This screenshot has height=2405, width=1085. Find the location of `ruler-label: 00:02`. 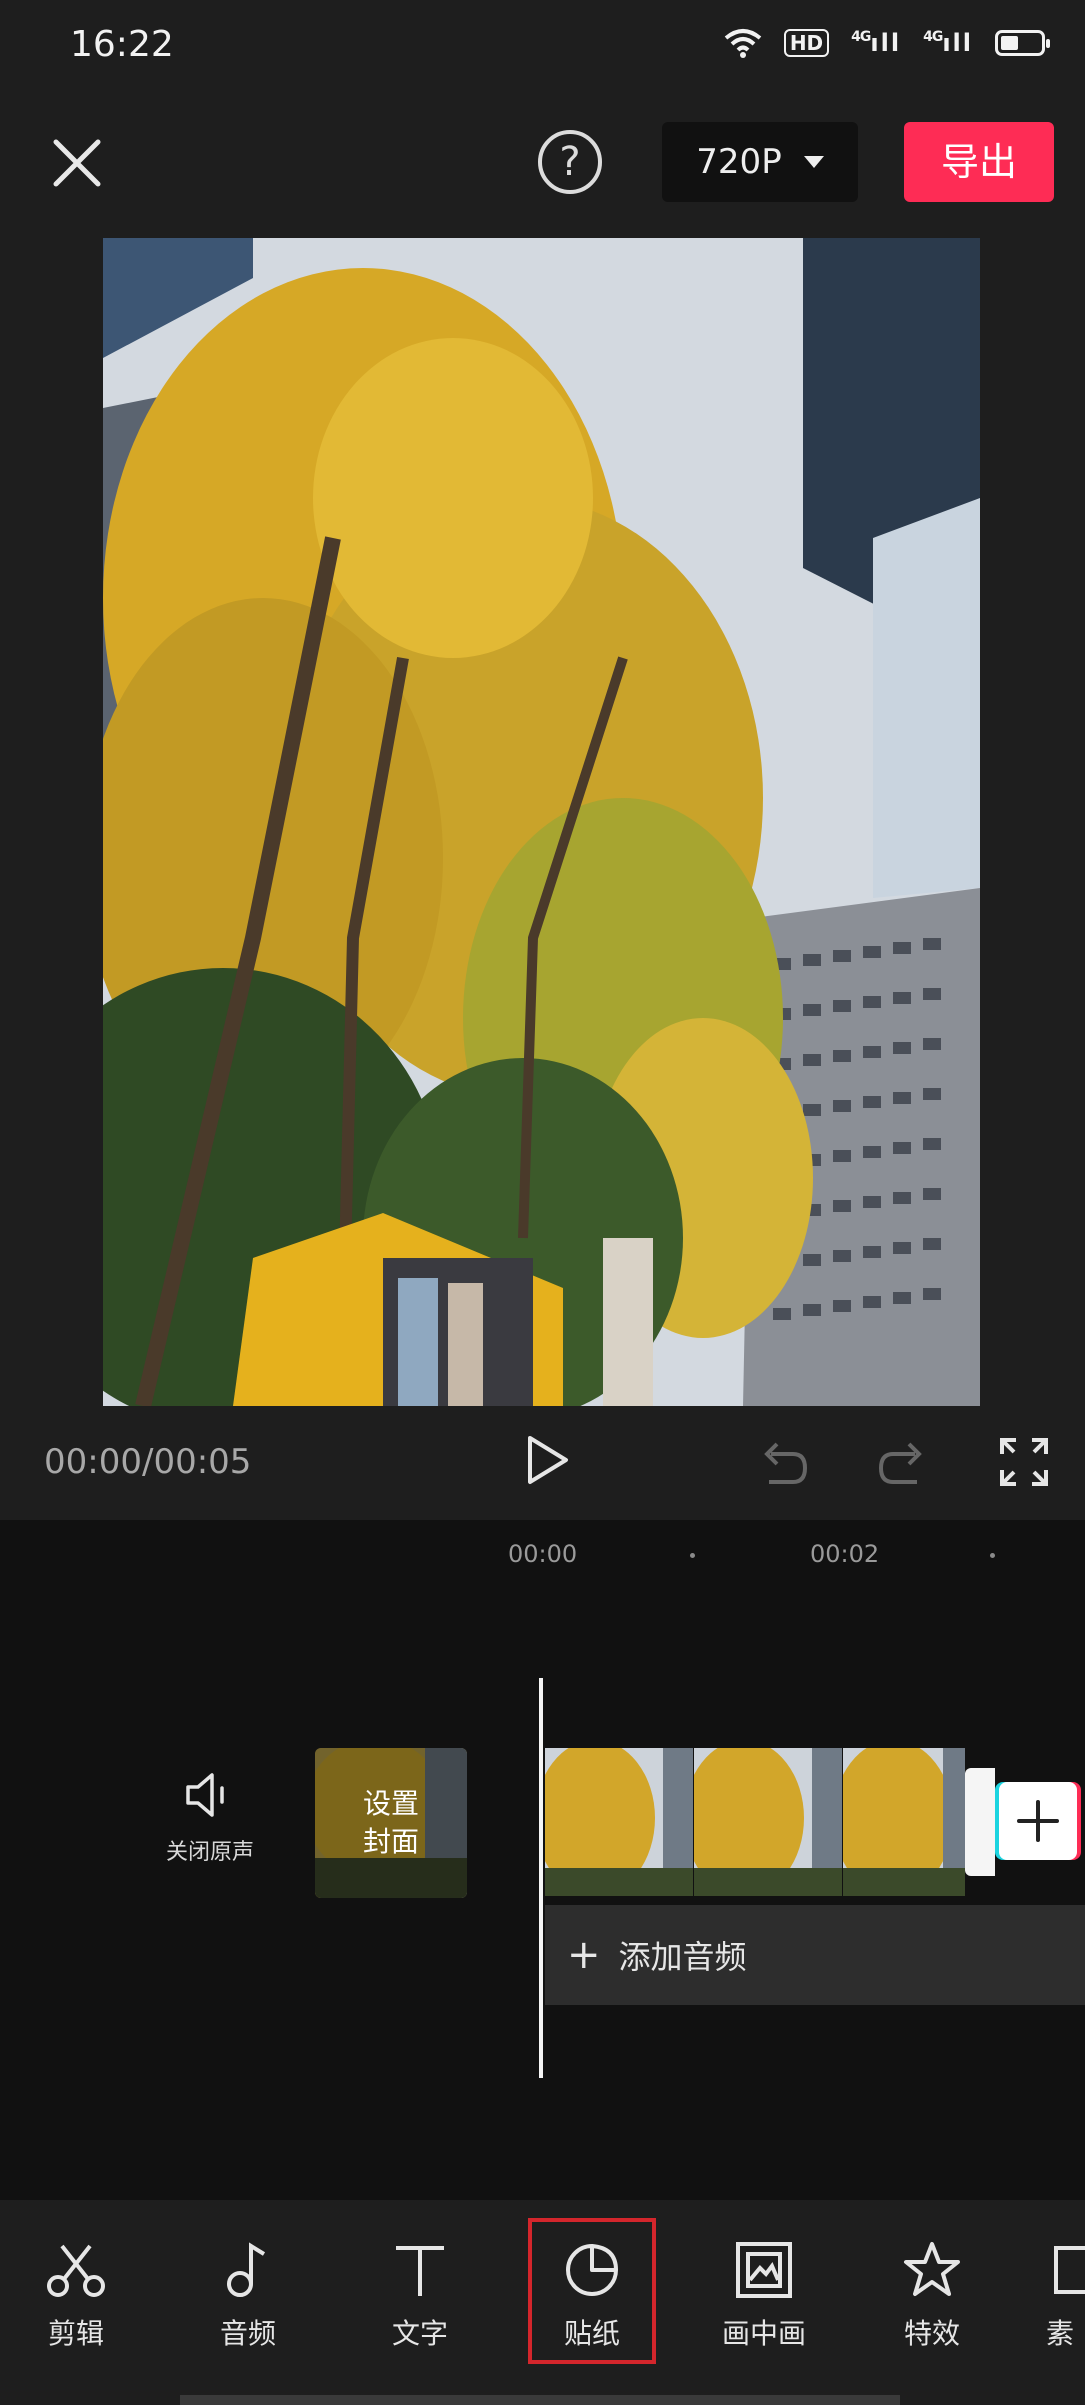

ruler-label: 00:02 is located at coordinates (845, 1554).